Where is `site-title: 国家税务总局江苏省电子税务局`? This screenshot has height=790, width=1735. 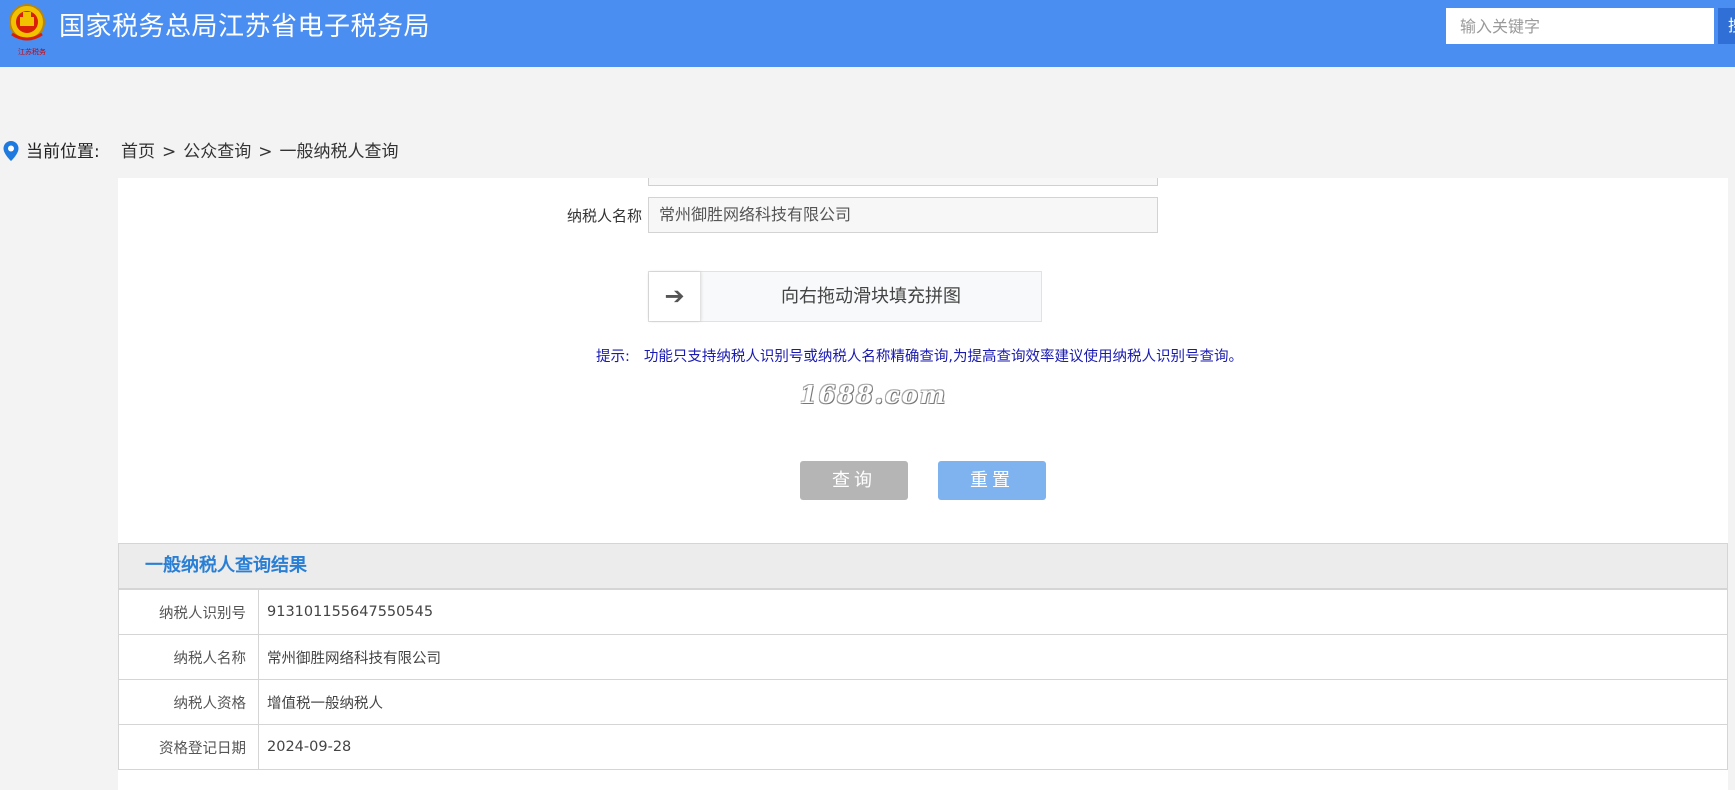 site-title: 国家税务总局江苏省电子税务局 is located at coordinates (245, 27).